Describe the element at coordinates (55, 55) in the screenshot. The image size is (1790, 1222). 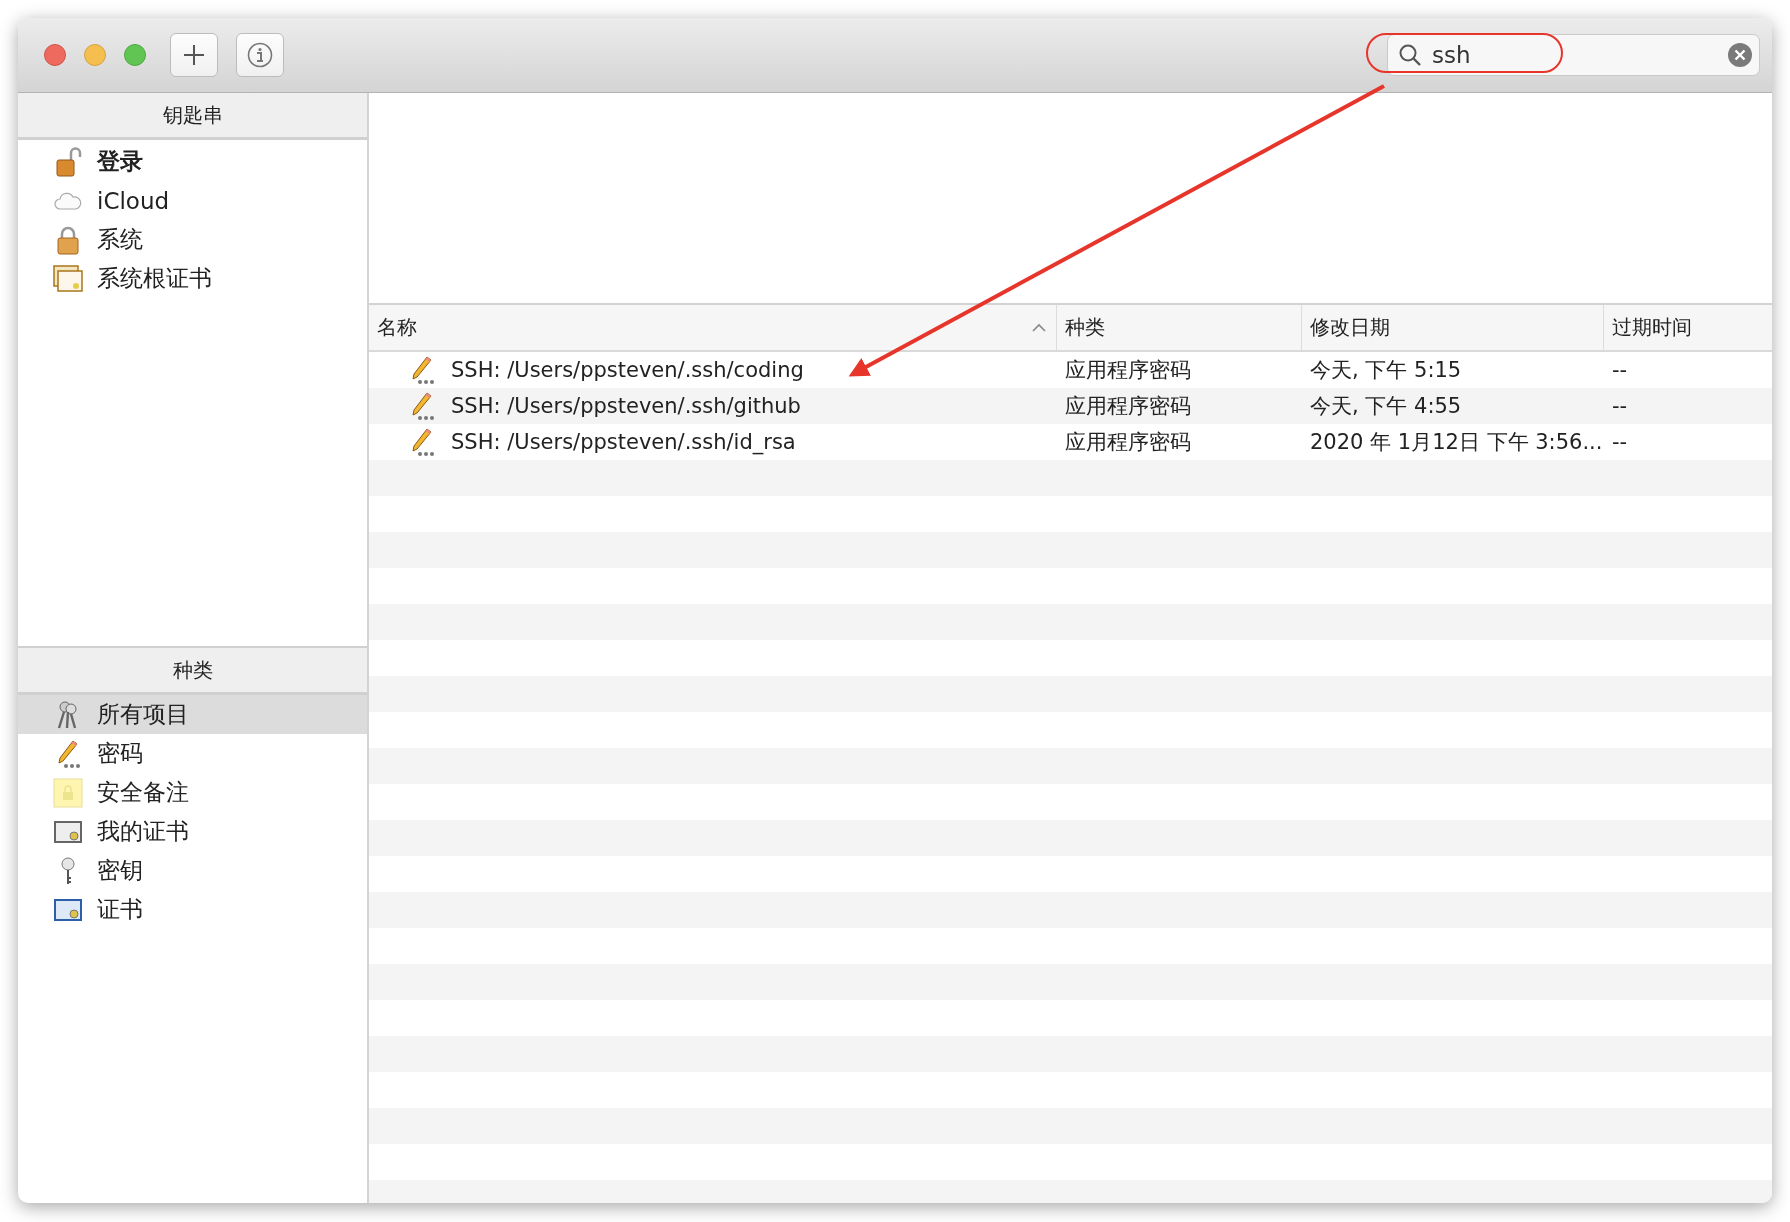
I see `close-button` at that location.